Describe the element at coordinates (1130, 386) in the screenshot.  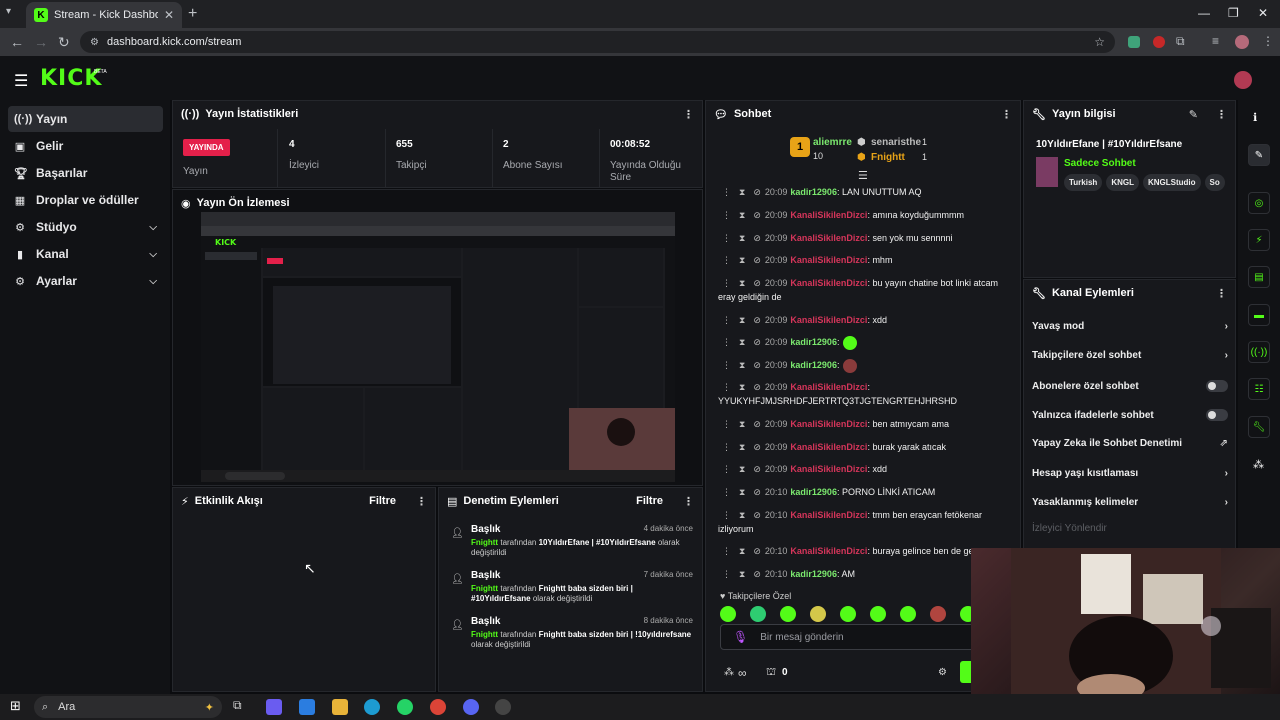
I see `subscribers-only-action: Abonelere özel sohbet` at that location.